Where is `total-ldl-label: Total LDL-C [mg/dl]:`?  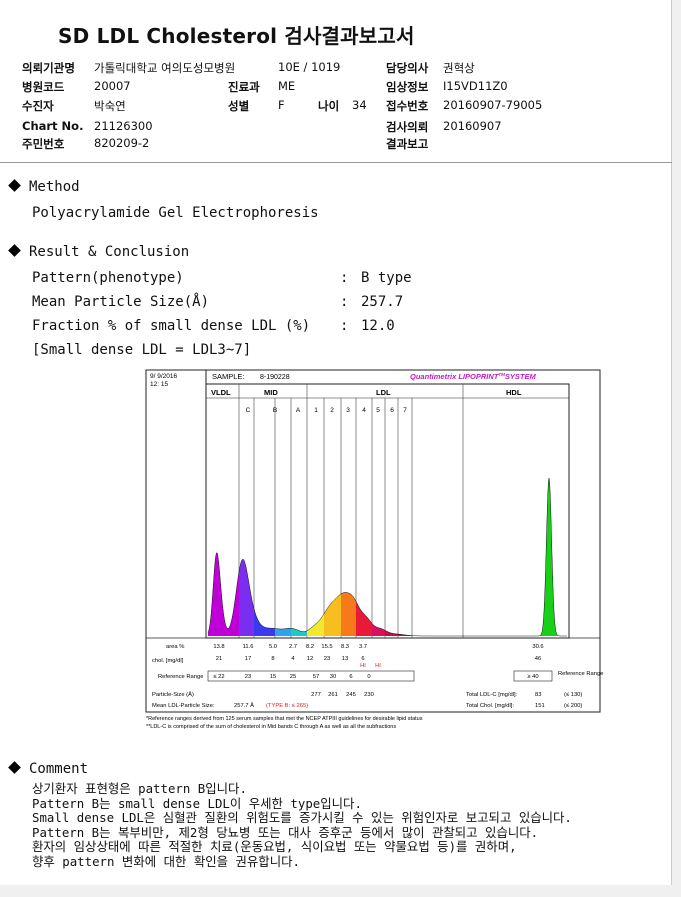 total-ldl-label: Total LDL-C [mg/dl]: is located at coordinates (492, 695).